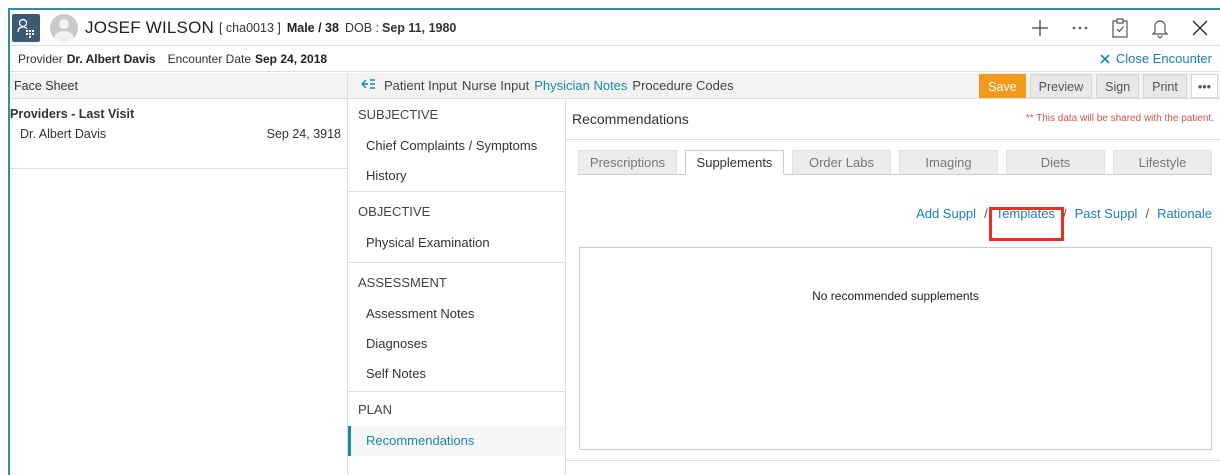 Image resolution: width=1220 pixels, height=475 pixels. I want to click on nav-history: History, so click(456, 176).